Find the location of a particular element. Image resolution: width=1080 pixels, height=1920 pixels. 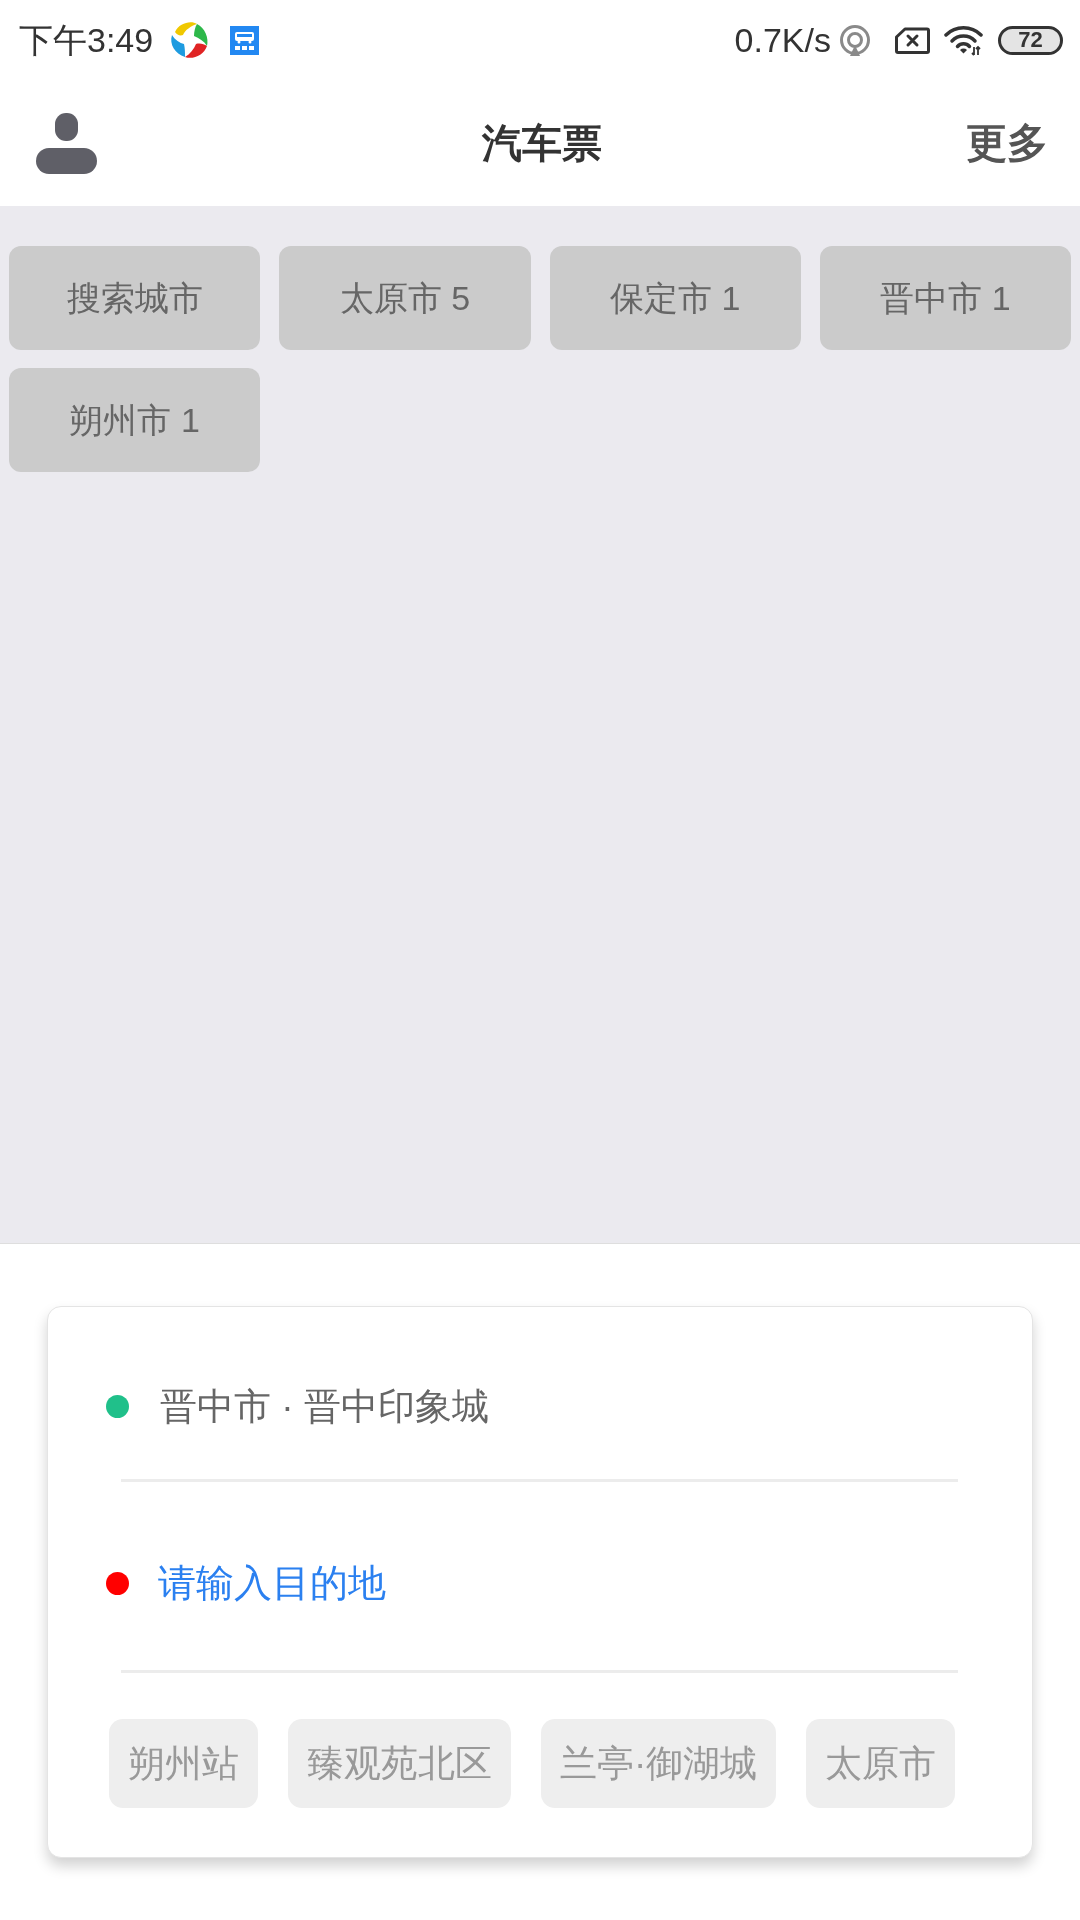

origin-station: 晋中市 · 晋中印象城 is located at coordinates (324, 1406).